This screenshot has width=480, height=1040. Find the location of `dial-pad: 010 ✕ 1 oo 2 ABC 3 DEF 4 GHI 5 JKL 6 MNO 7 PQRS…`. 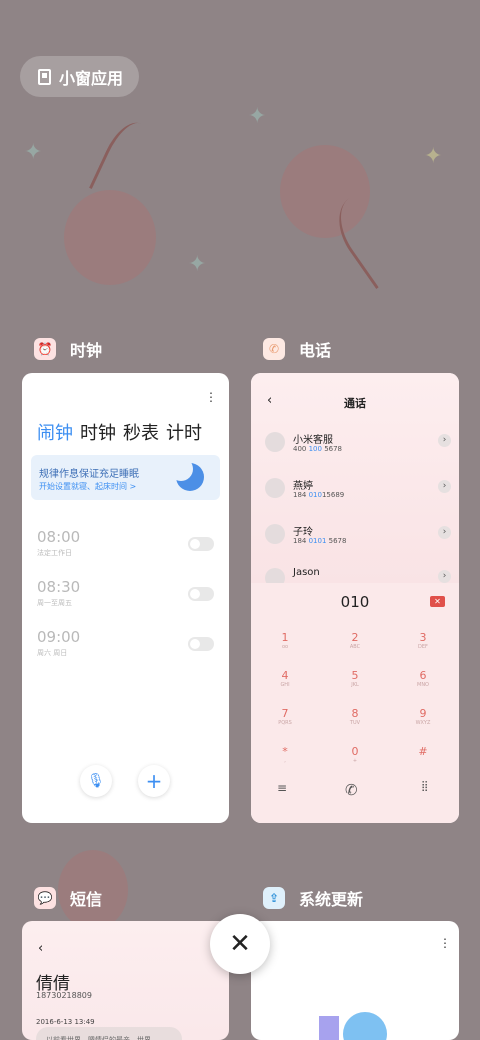

dial-pad: 010 ✕ 1 oo 2 ABC 3 DEF 4 GHI 5 JKL 6 MNO 7 PQRS… is located at coordinates (355, 703).